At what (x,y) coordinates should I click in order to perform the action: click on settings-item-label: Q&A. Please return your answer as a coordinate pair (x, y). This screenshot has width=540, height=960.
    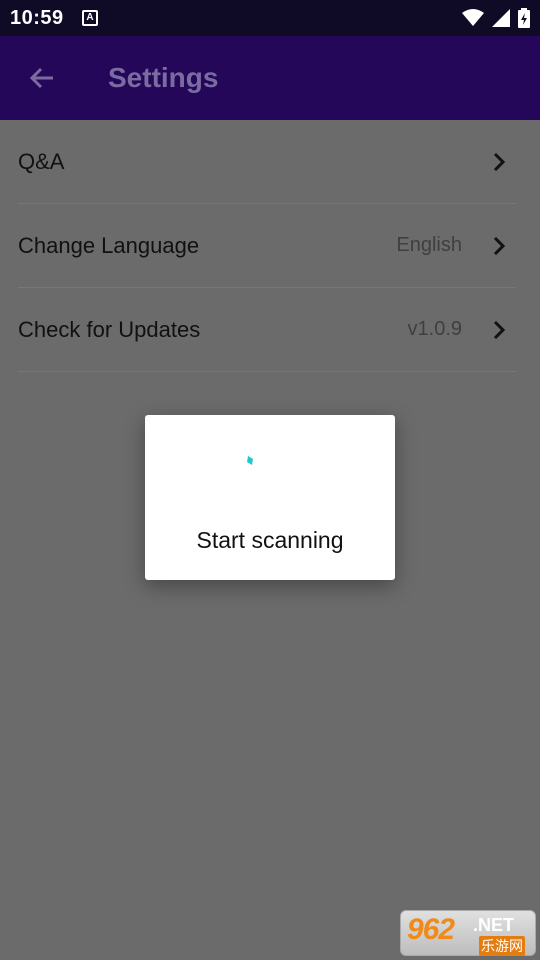
    Looking at the image, I should click on (41, 161).